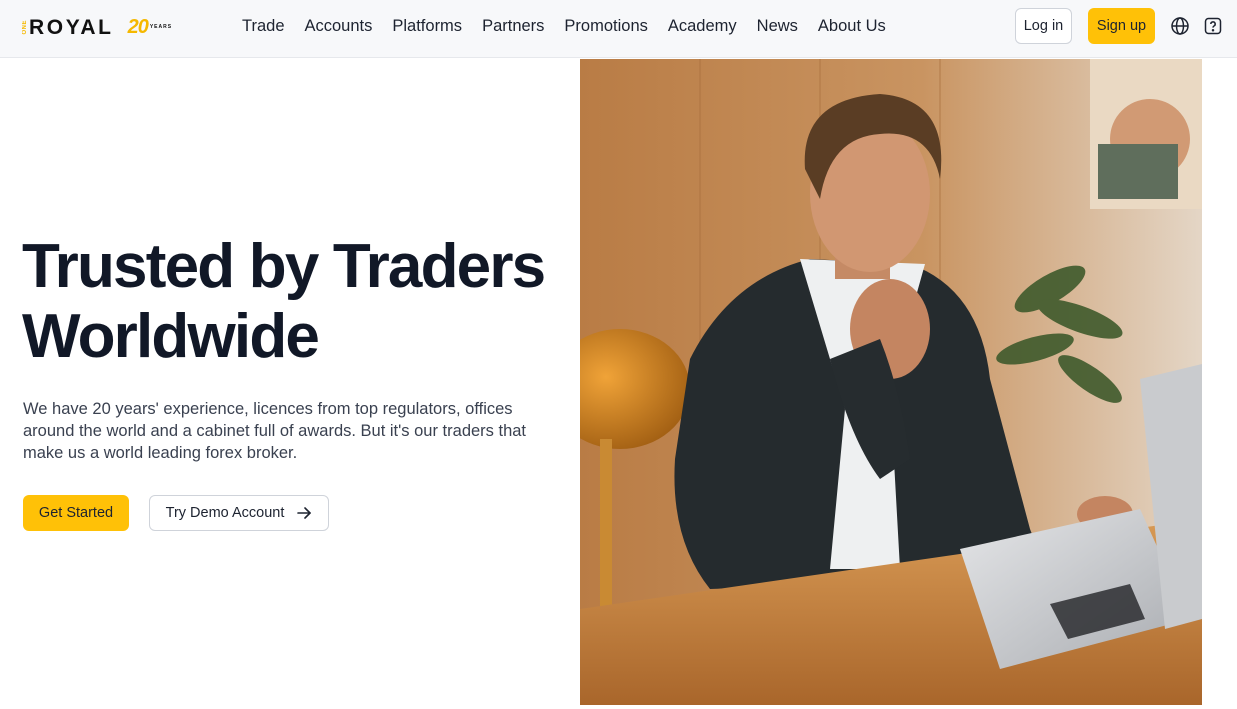 The width and height of the screenshot is (1237, 709). Describe the element at coordinates (25, 27) in the screenshot. I see `logo-one-text: ONE` at that location.